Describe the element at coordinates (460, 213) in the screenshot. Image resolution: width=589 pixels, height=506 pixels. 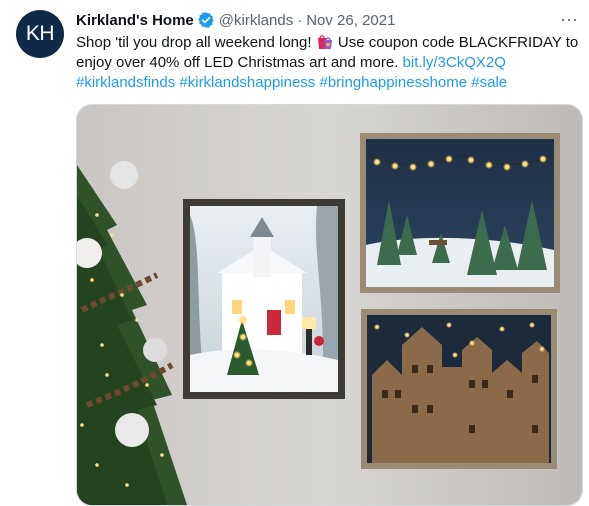
I see `forest-canvas` at that location.